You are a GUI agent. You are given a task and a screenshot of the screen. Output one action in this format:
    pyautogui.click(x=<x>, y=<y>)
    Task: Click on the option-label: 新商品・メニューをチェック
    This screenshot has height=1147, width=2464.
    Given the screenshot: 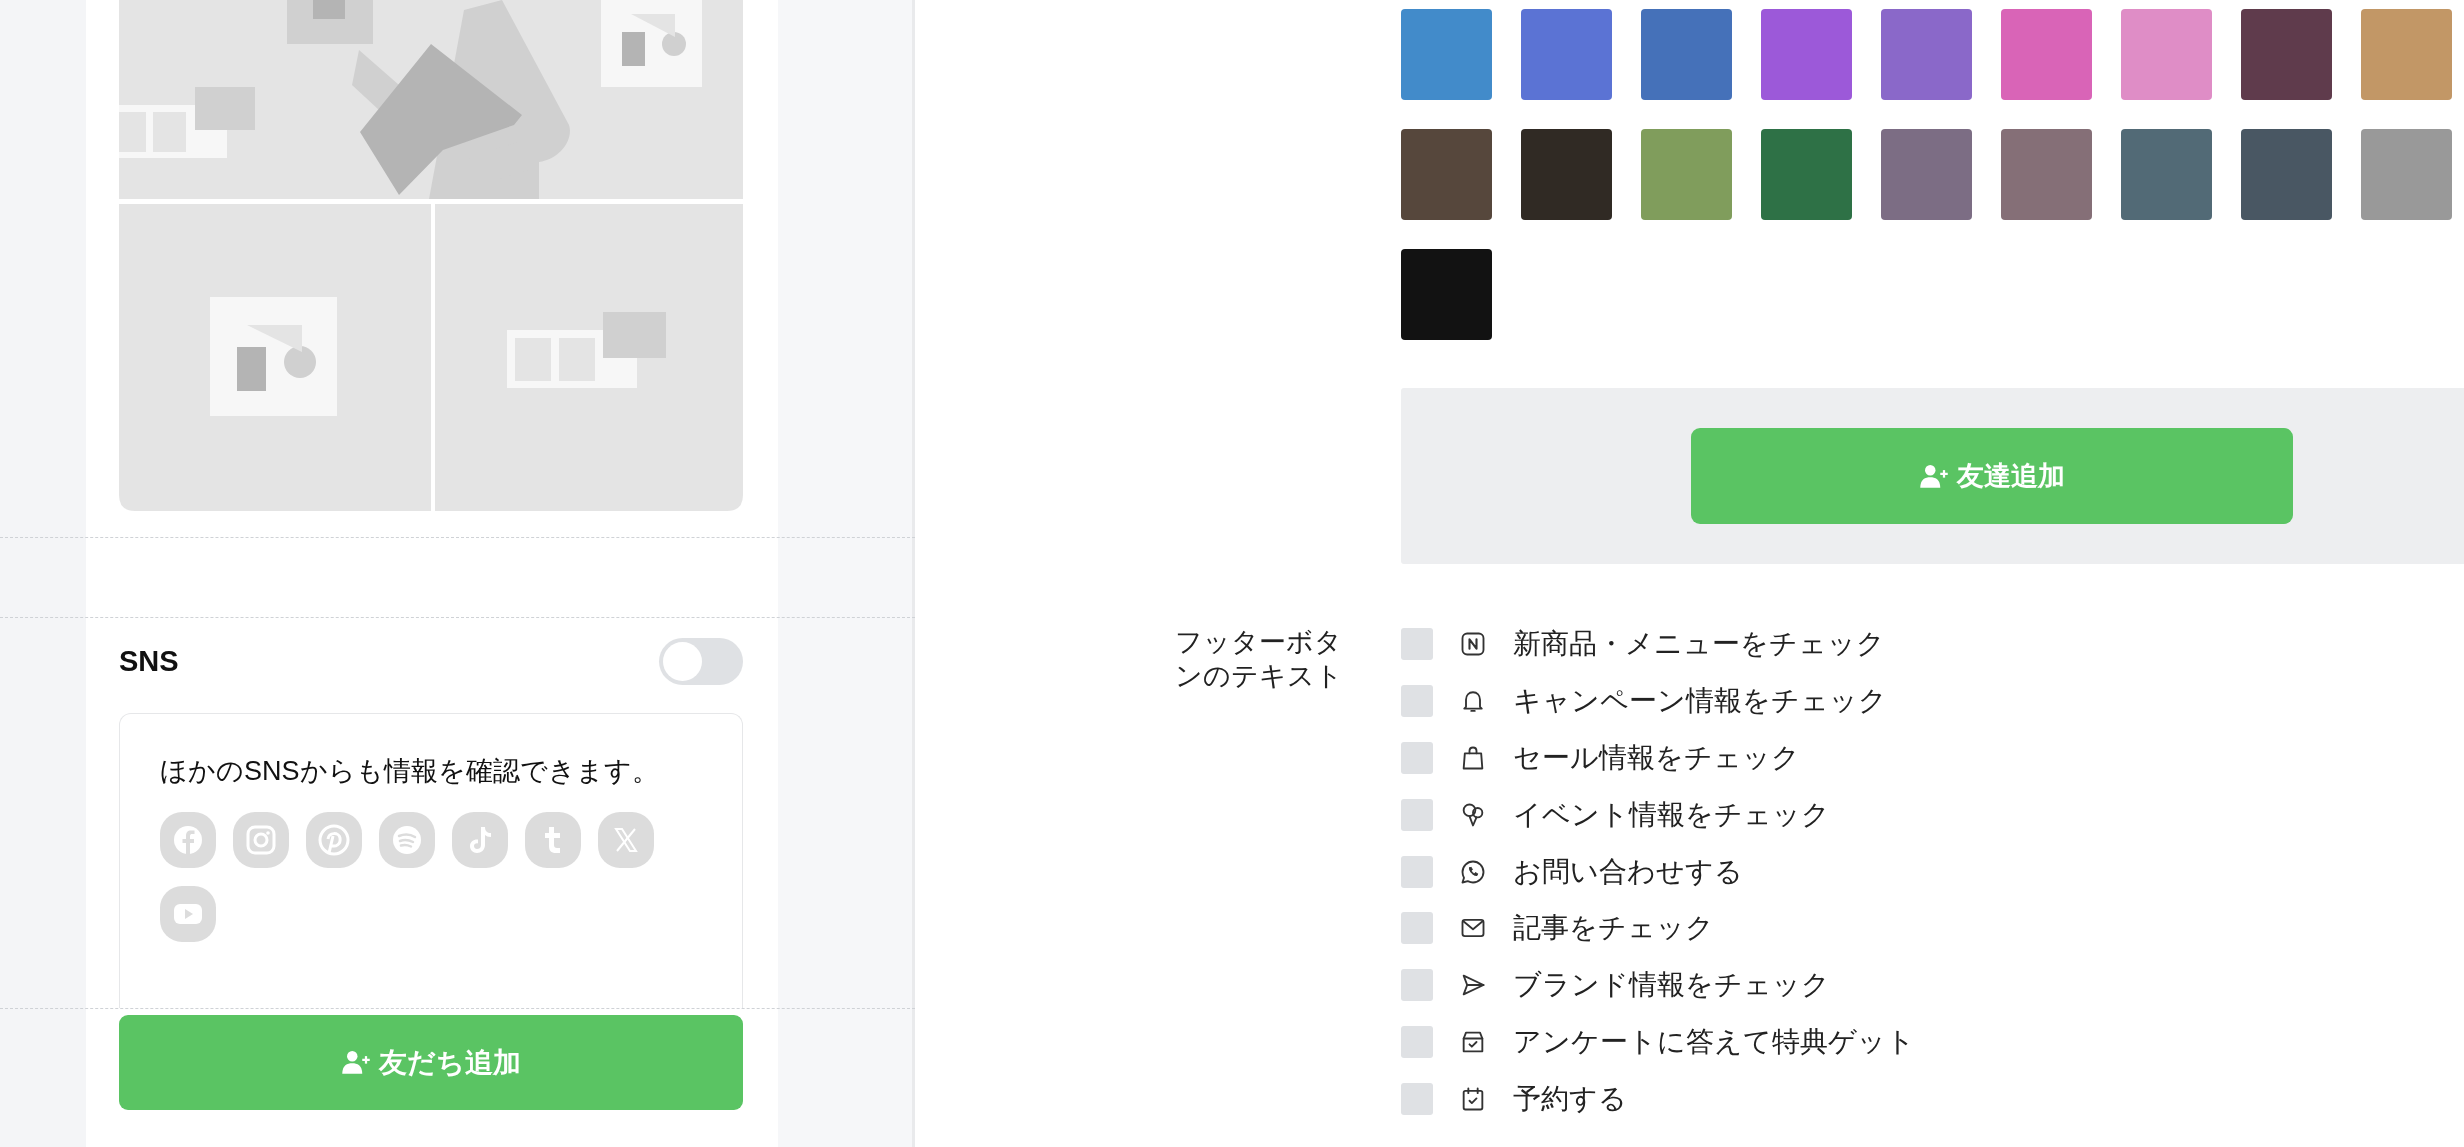 What is the action you would take?
    pyautogui.click(x=1699, y=644)
    